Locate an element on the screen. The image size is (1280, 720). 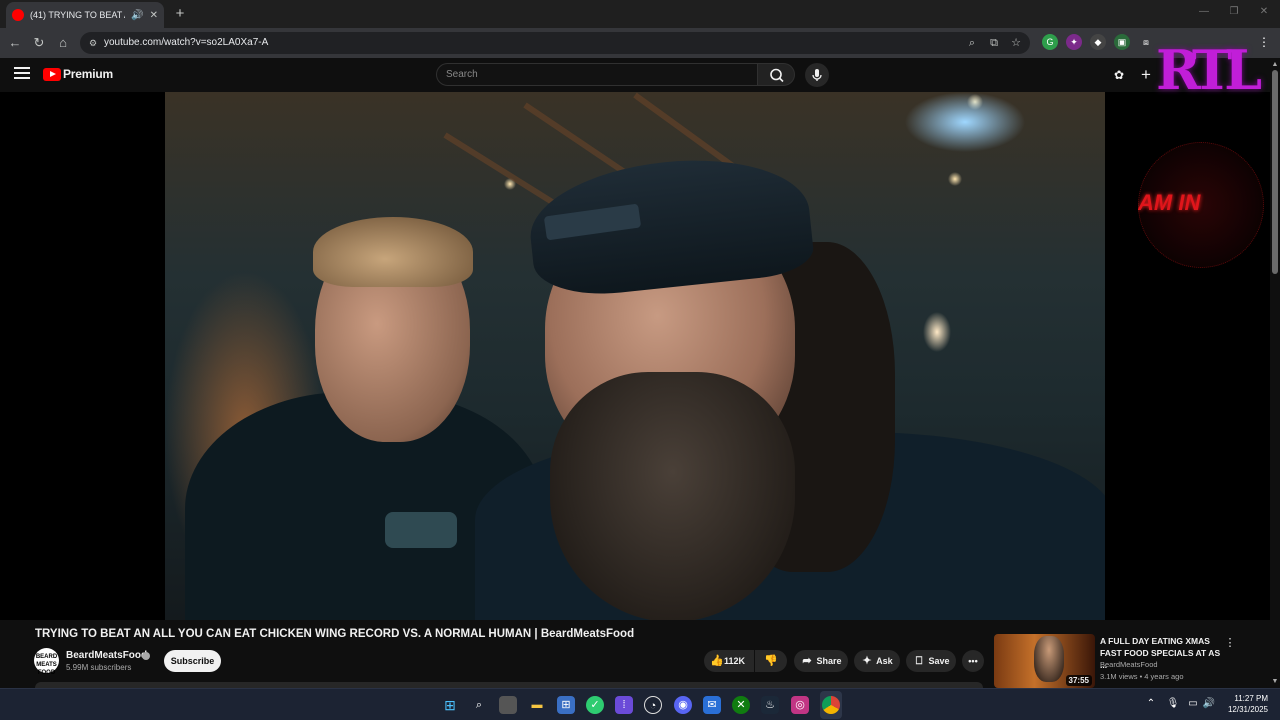
app-icon: ◔ is located at coordinates (653, 705).